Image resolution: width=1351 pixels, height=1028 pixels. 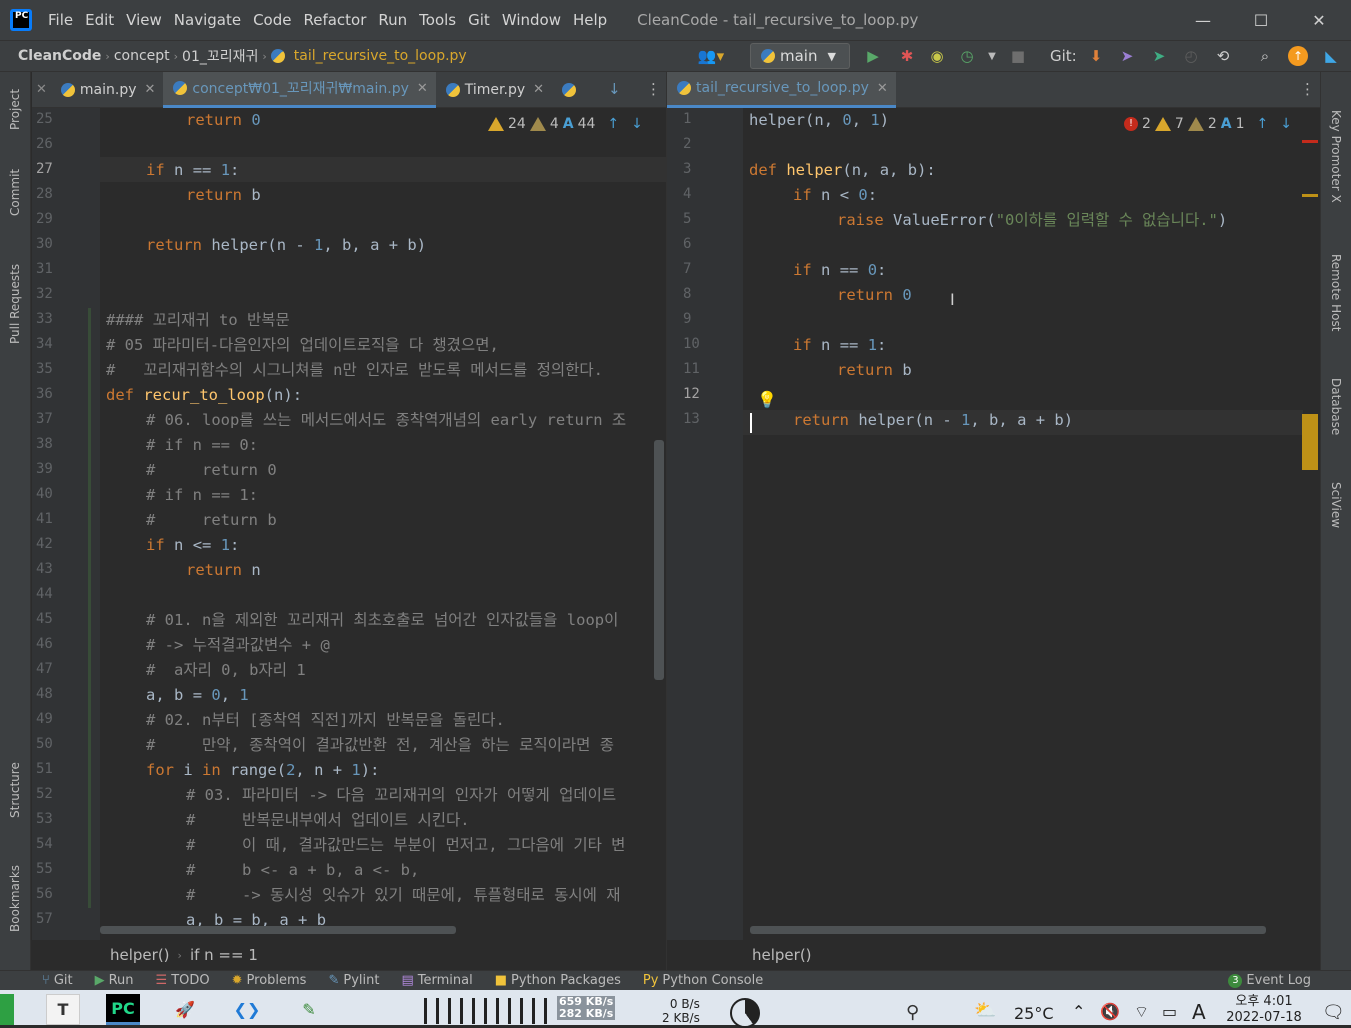 What do you see at coordinates (985, 1010) in the screenshot?
I see `weather-icon: ⛅` at bounding box center [985, 1010].